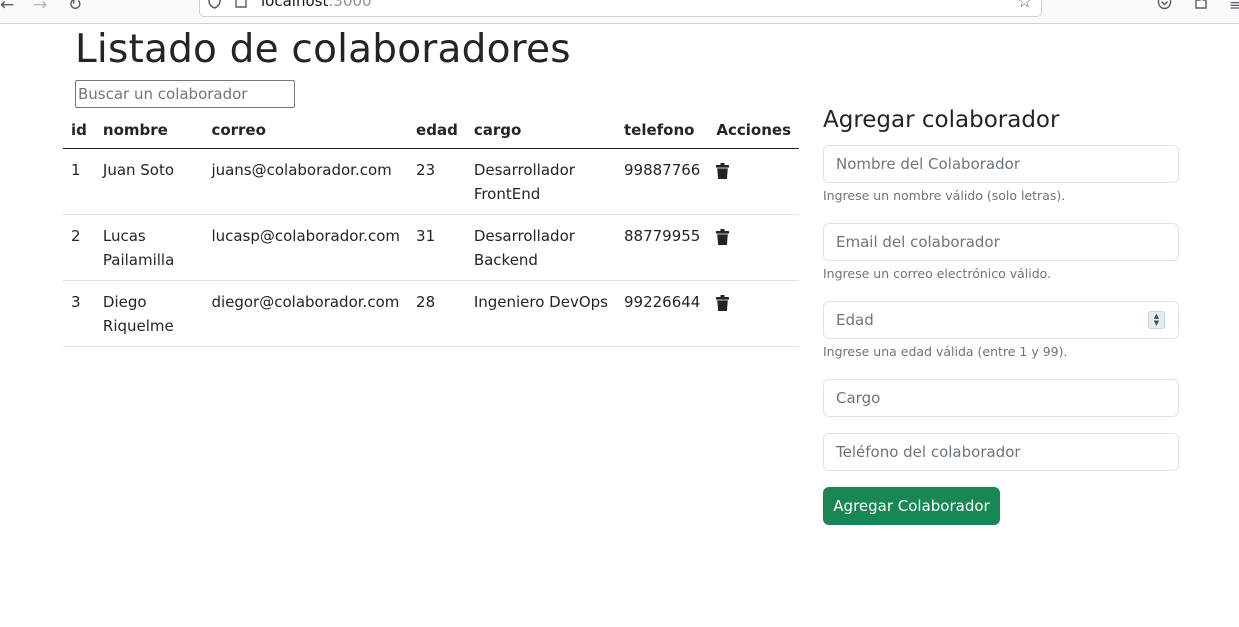  I want to click on email-hint: Ingrese un correo electrónico válido., so click(937, 273).